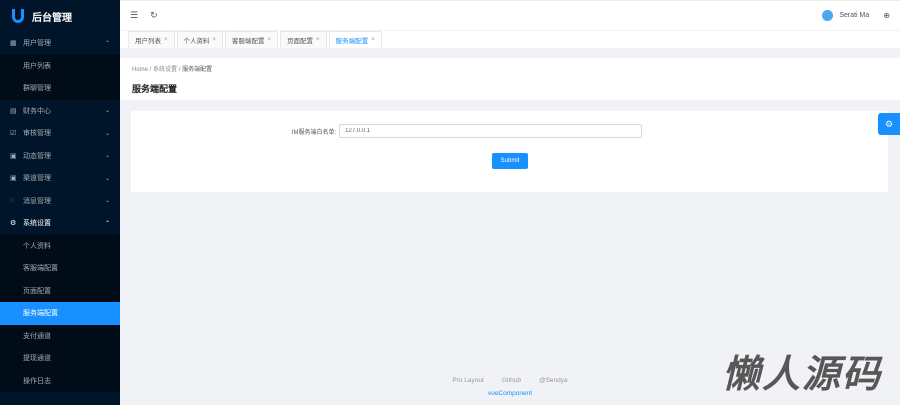 This screenshot has width=900, height=405. Describe the element at coordinates (467, 380) in the screenshot. I see `footer-link-pro-layout: Pro Layout` at that location.